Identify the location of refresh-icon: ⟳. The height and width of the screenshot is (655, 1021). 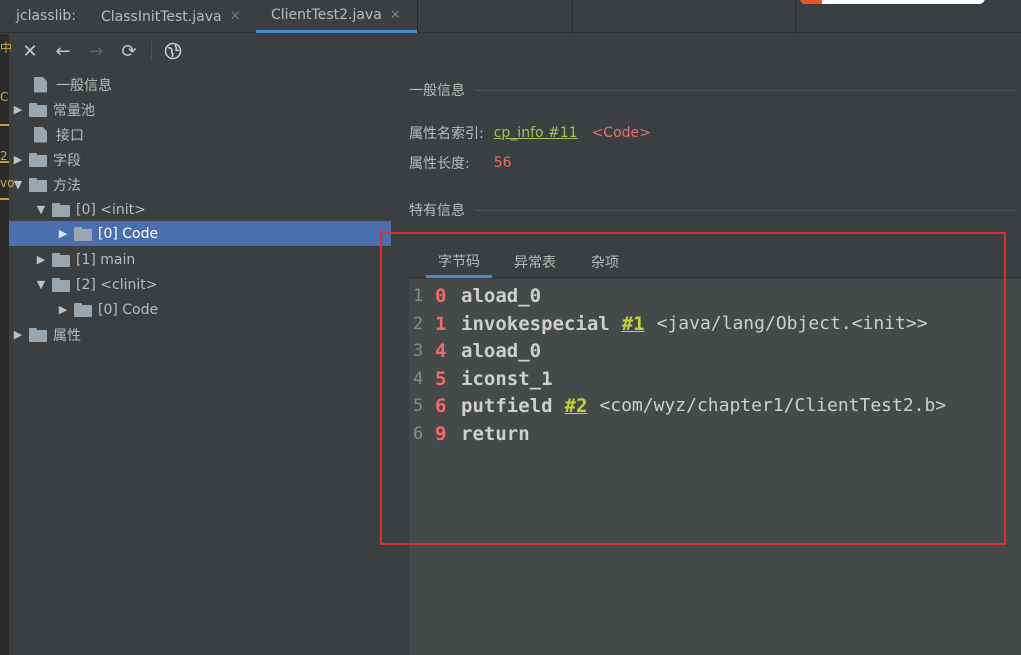
(129, 51).